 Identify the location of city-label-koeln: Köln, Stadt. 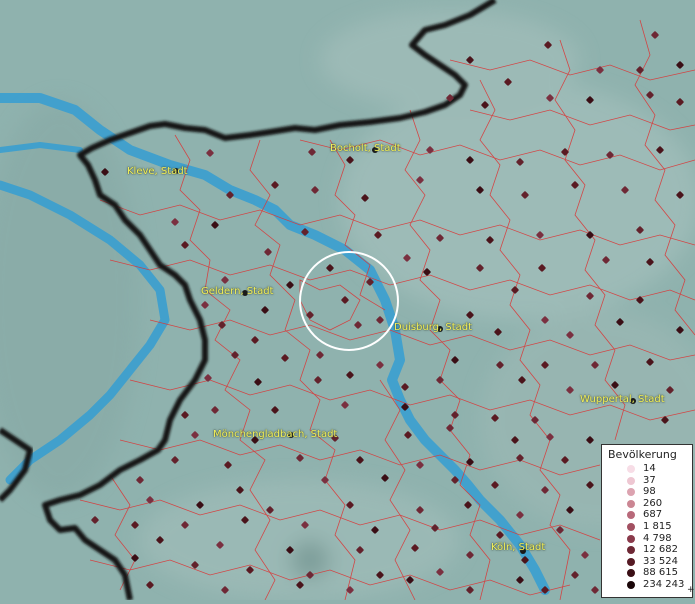
(518, 547).